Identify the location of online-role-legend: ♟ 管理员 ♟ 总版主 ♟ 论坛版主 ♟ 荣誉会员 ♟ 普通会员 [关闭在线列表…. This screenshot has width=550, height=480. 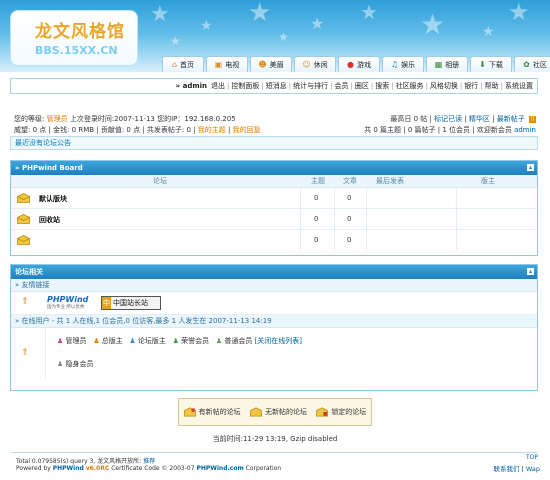
(180, 341).